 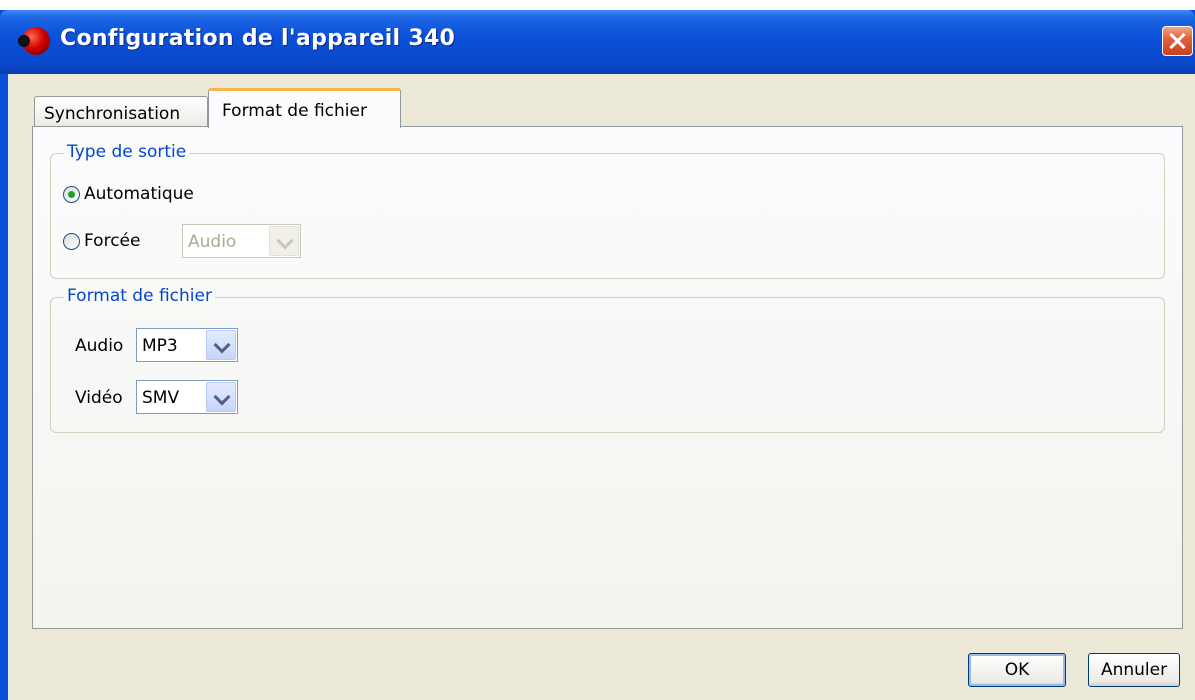 What do you see at coordinates (161, 398) in the screenshot?
I see `video-format-value: SMV` at bounding box center [161, 398].